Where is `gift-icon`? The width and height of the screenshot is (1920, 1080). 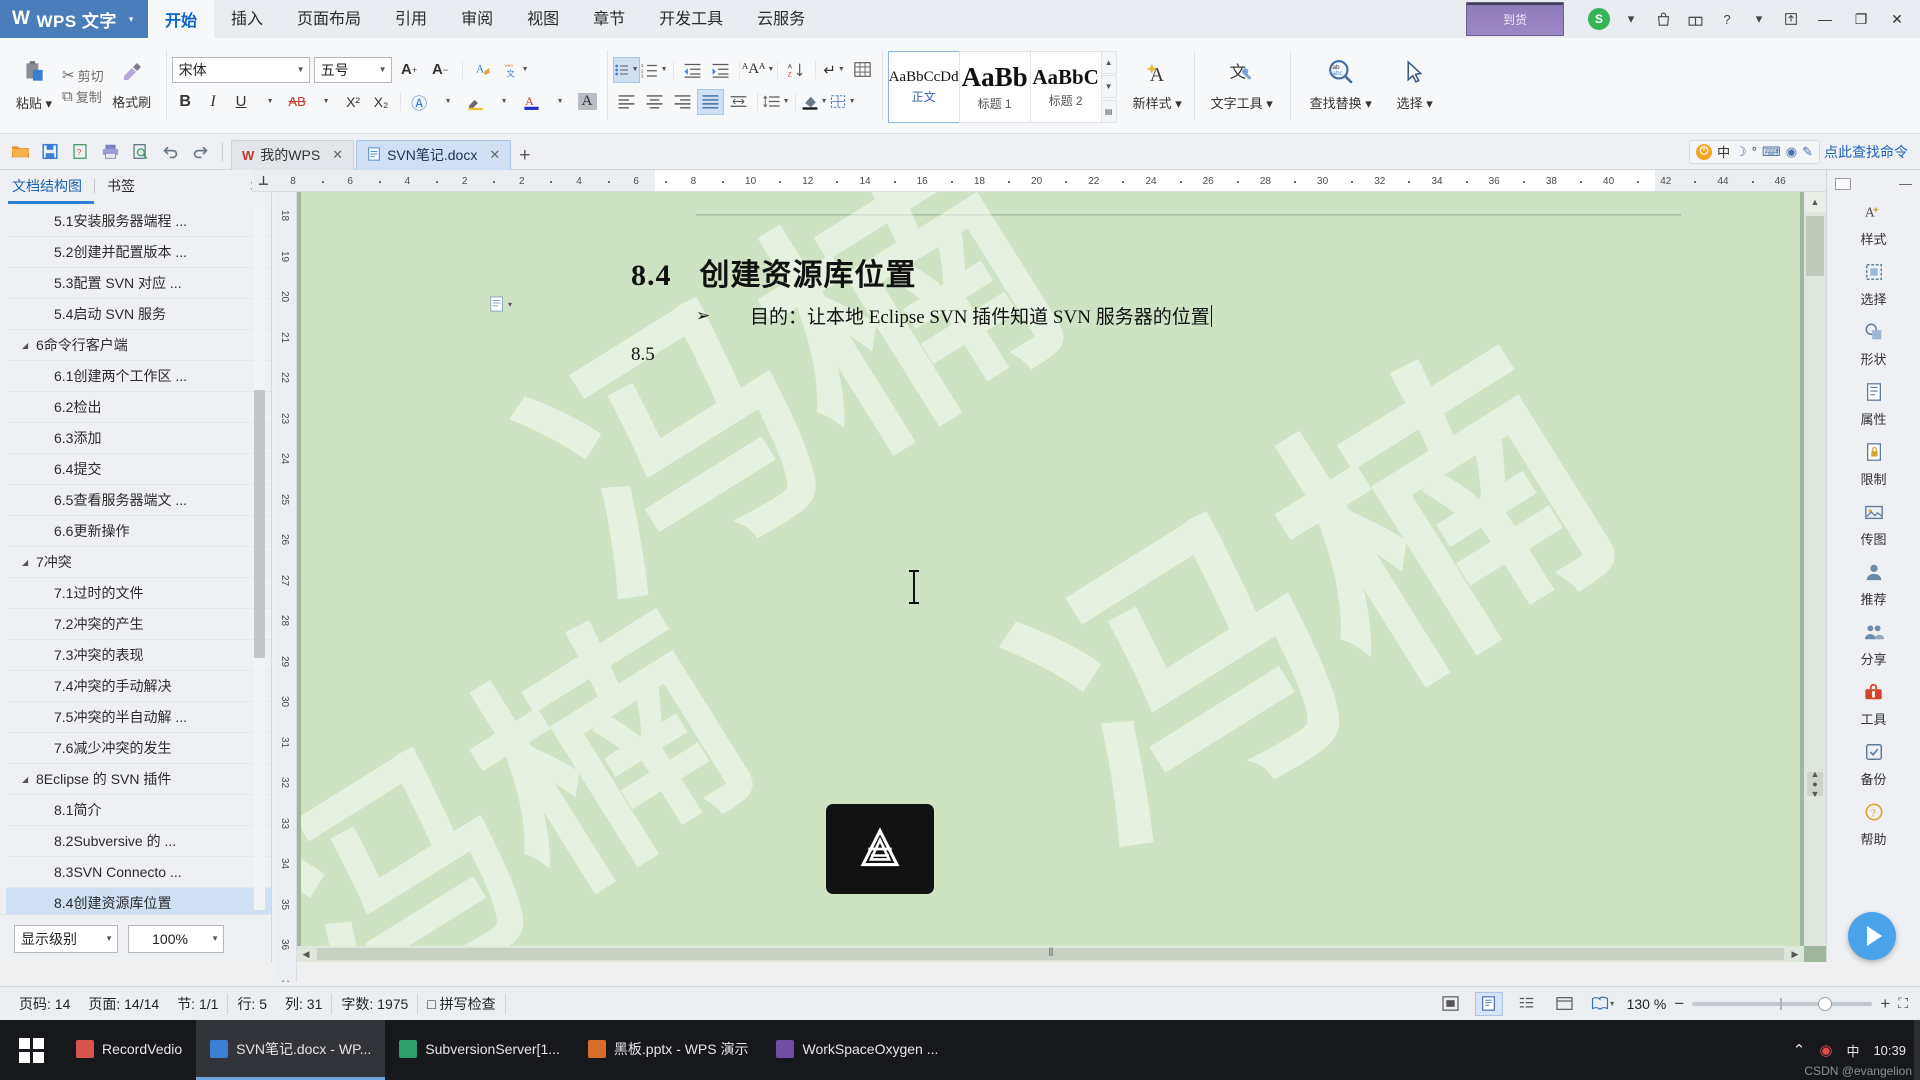 gift-icon is located at coordinates (1695, 19).